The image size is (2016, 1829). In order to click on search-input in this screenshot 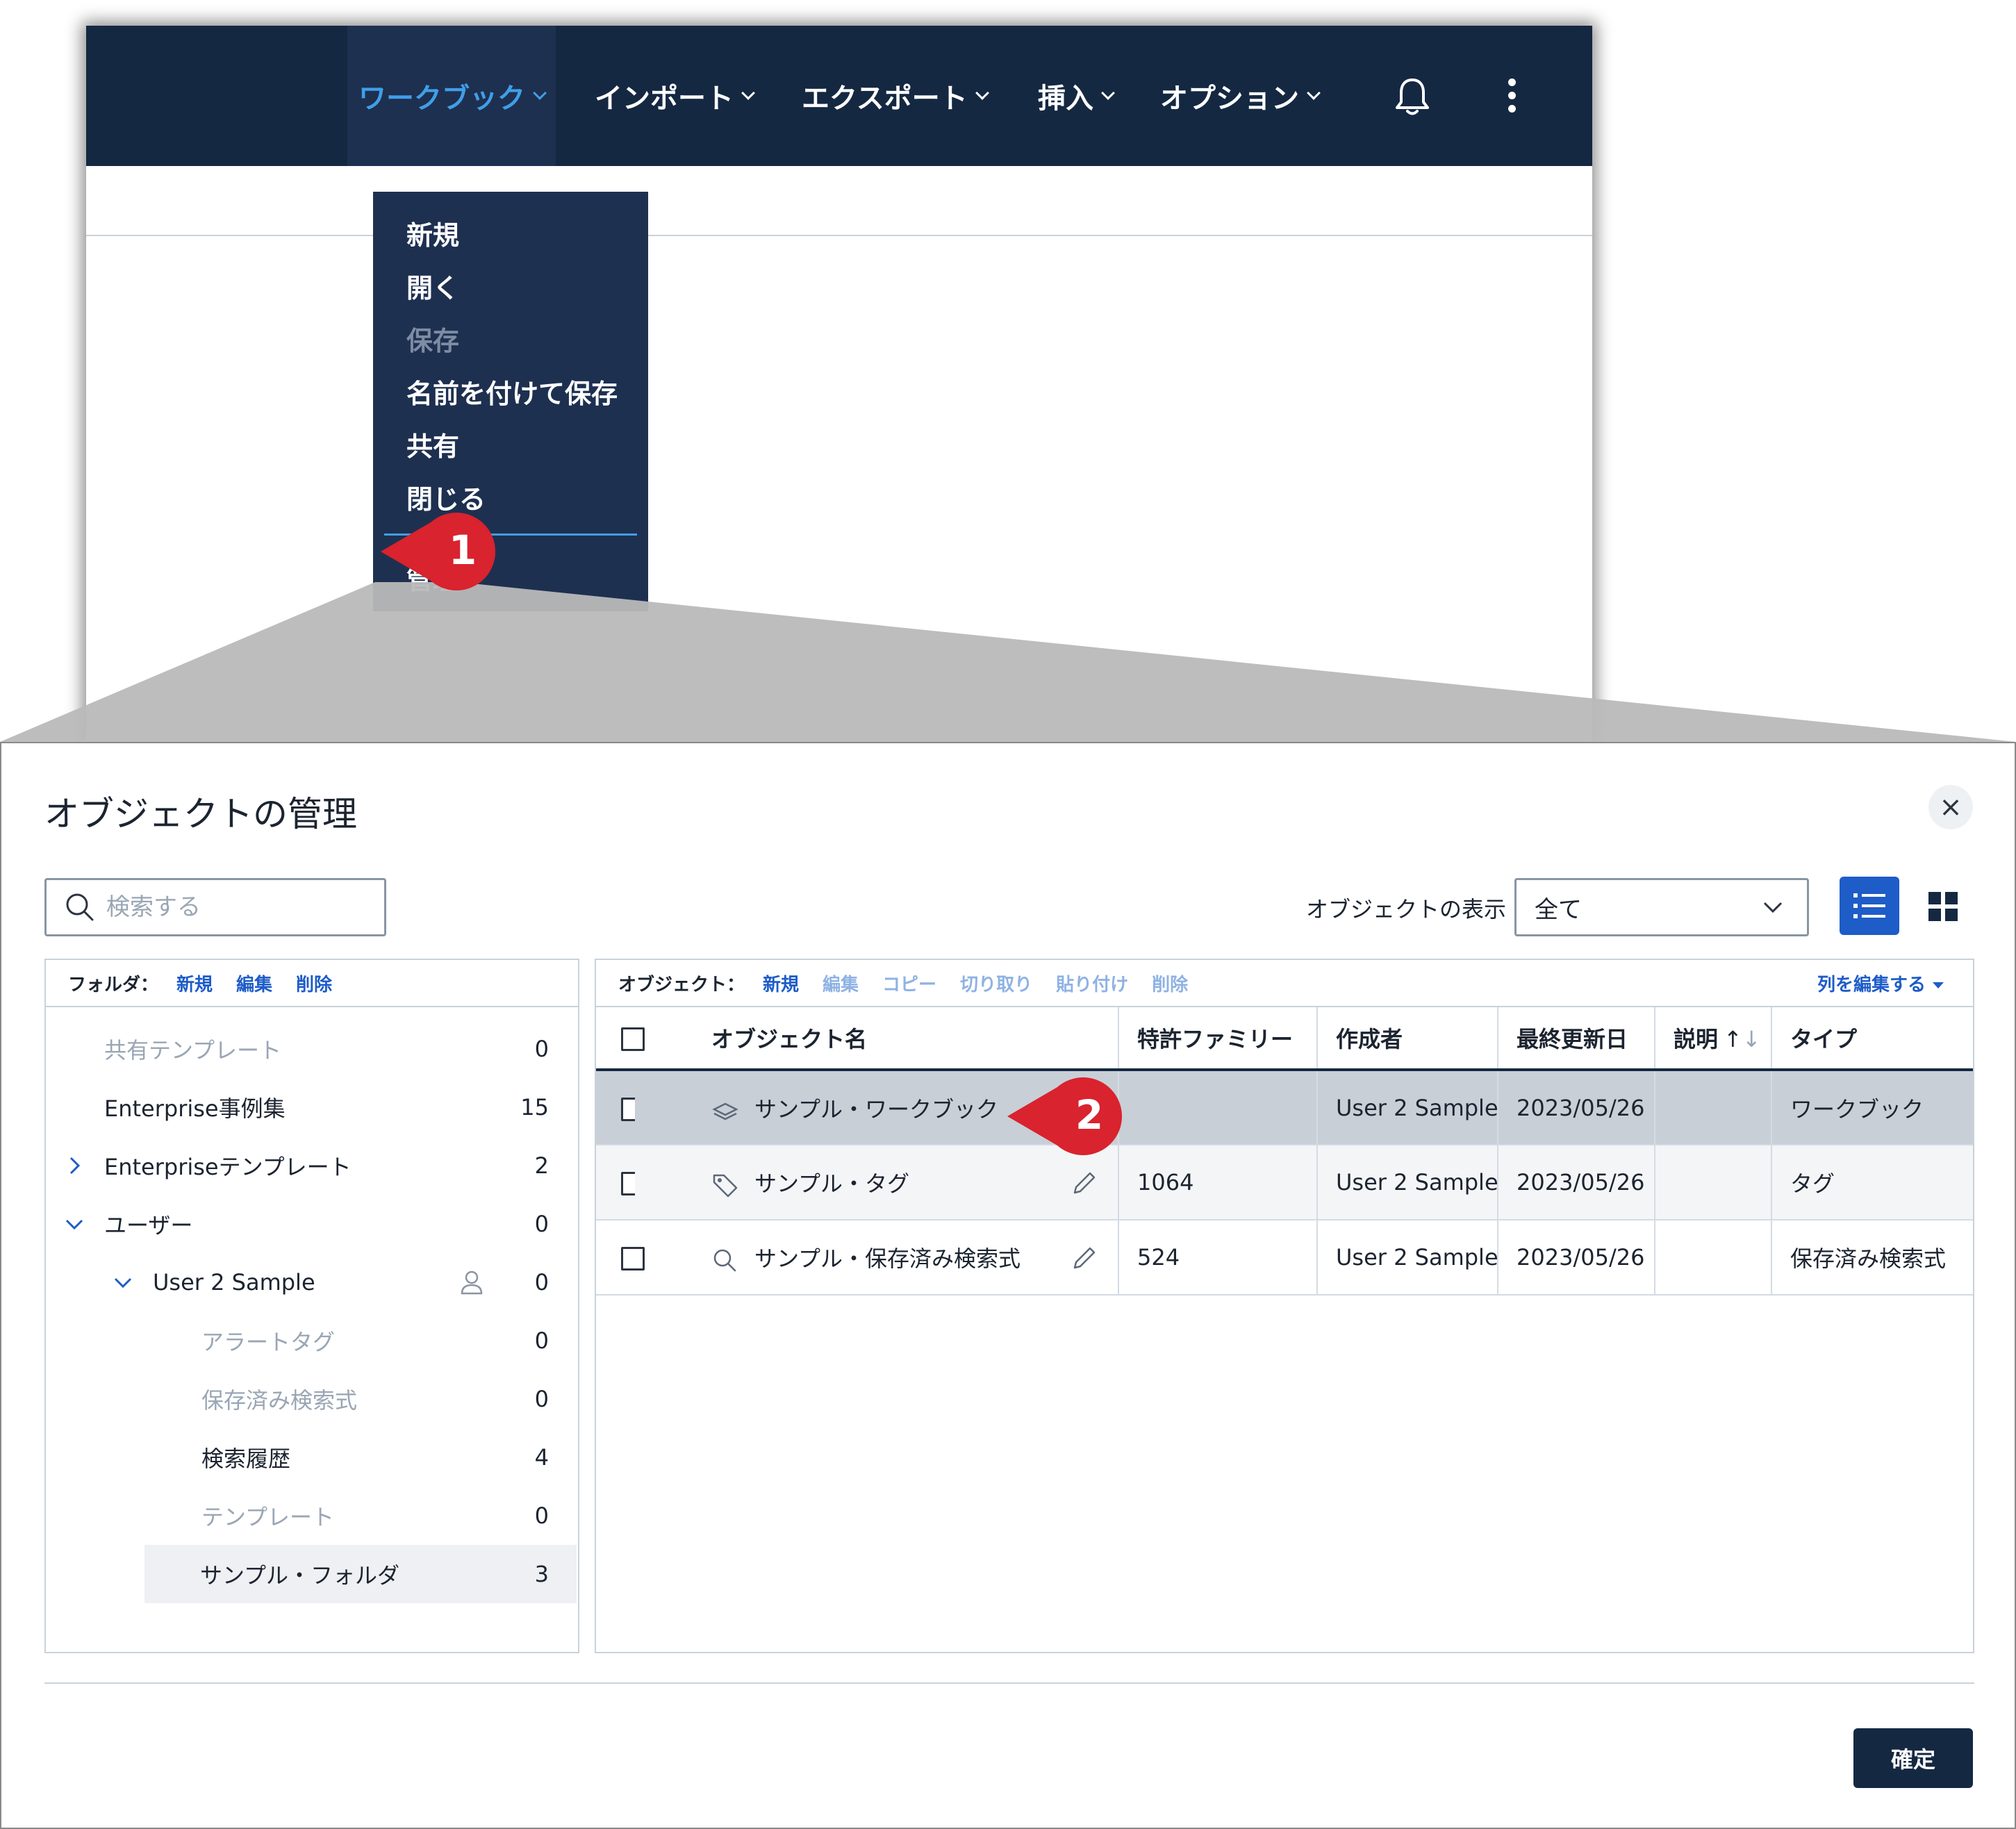, I will do `click(238, 907)`.